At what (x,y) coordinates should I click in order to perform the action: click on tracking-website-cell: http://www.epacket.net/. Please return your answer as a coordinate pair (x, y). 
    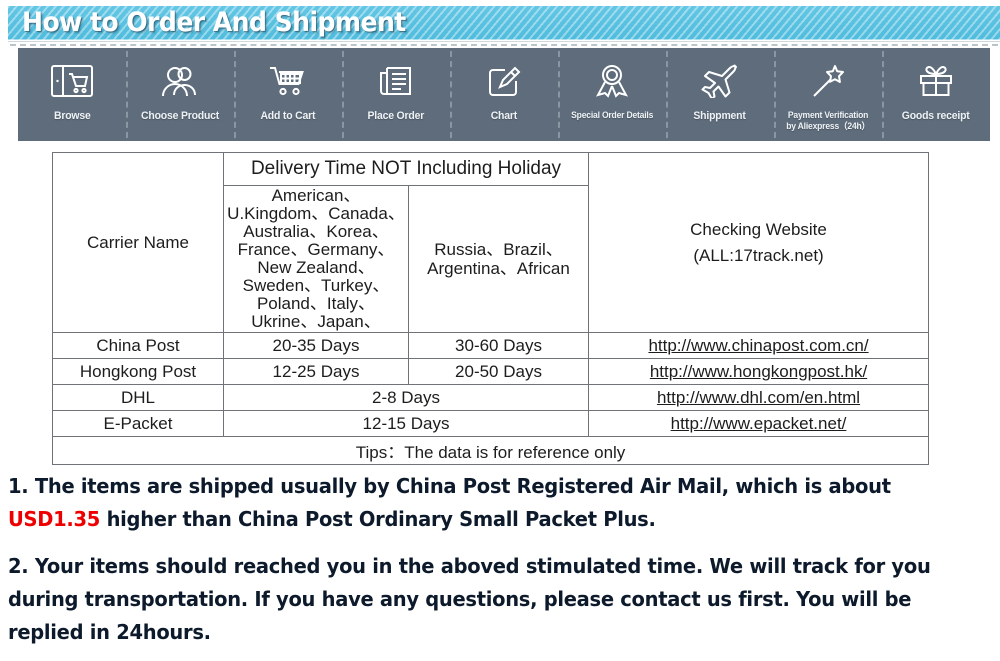
    Looking at the image, I should click on (759, 423).